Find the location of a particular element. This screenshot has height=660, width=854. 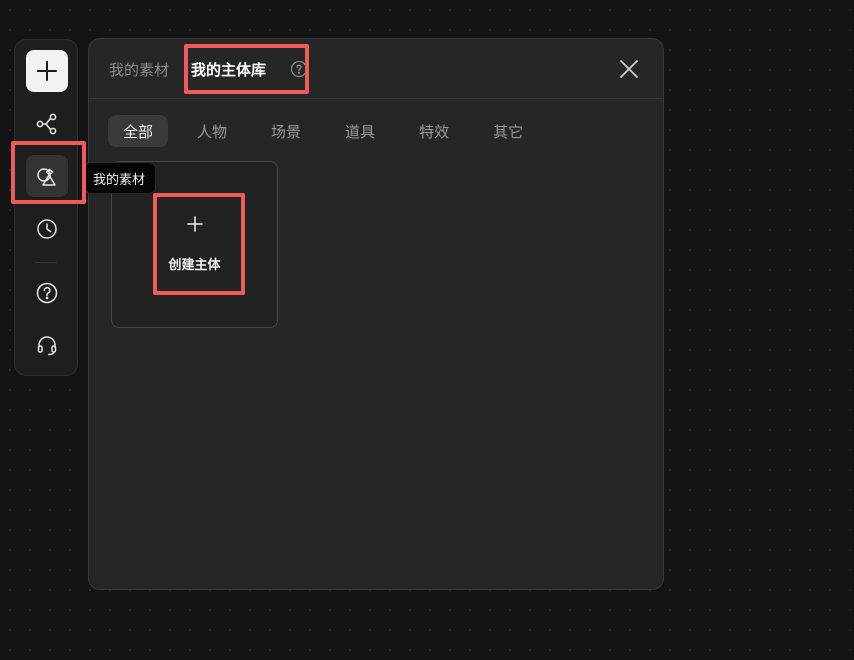

my-assets-tooltip: 我的素材 is located at coordinates (120, 178).